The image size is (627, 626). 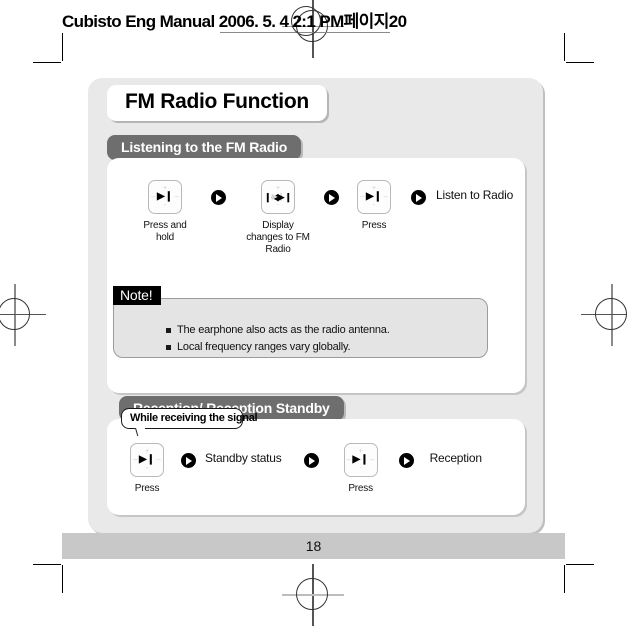 I want to click on speech-bubble-tail, so click(x=139, y=435).